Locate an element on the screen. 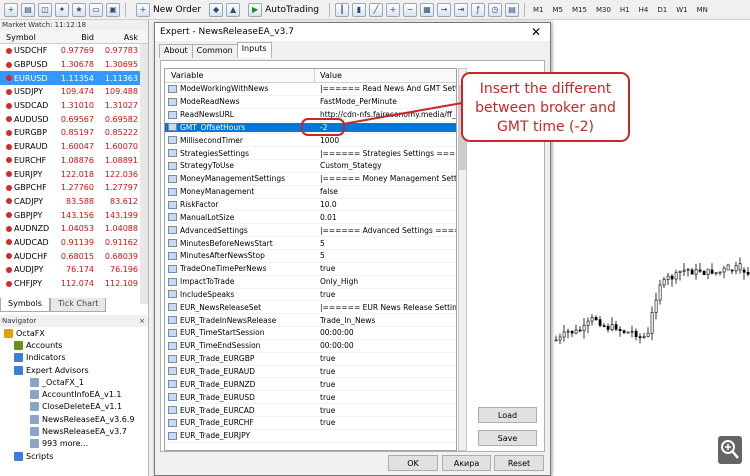  zoom-icon is located at coordinates (730, 450).